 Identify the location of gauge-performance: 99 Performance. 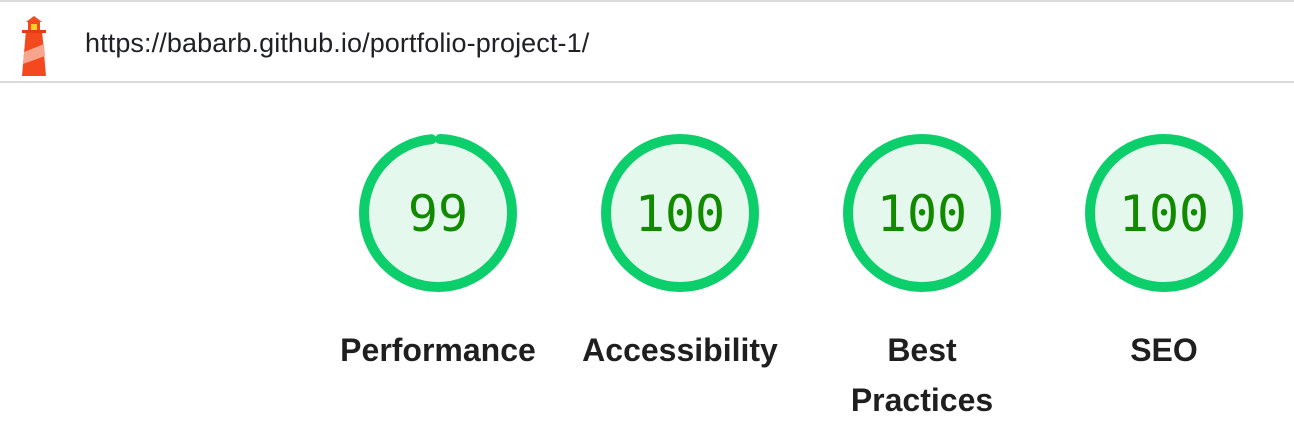
(438, 253).